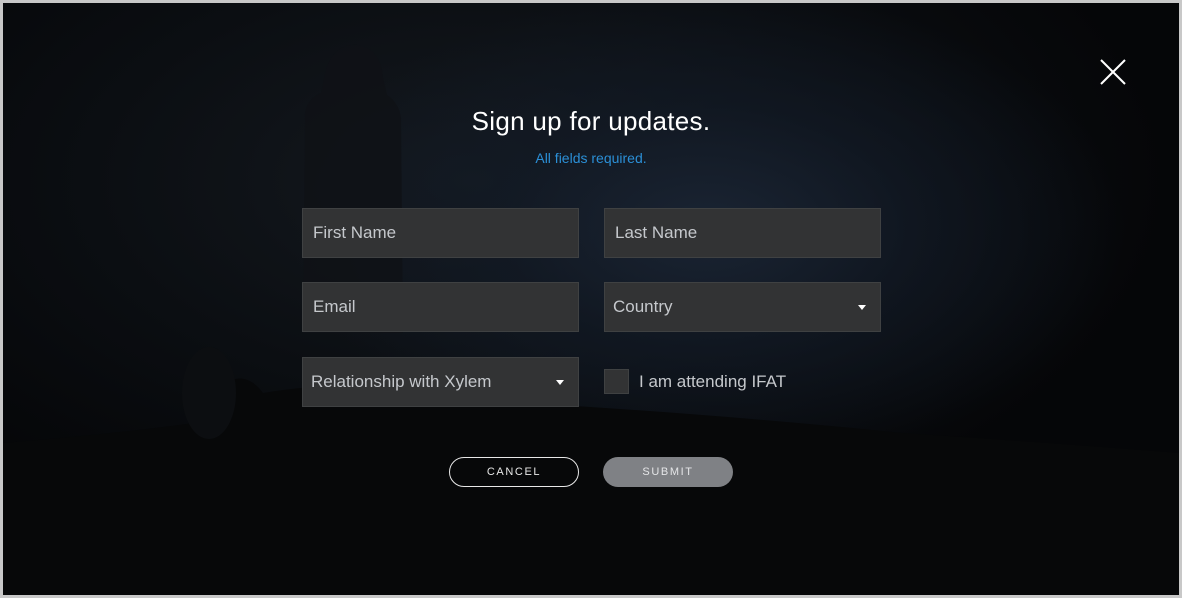 This screenshot has width=1182, height=598. I want to click on close-icon, so click(1113, 72).